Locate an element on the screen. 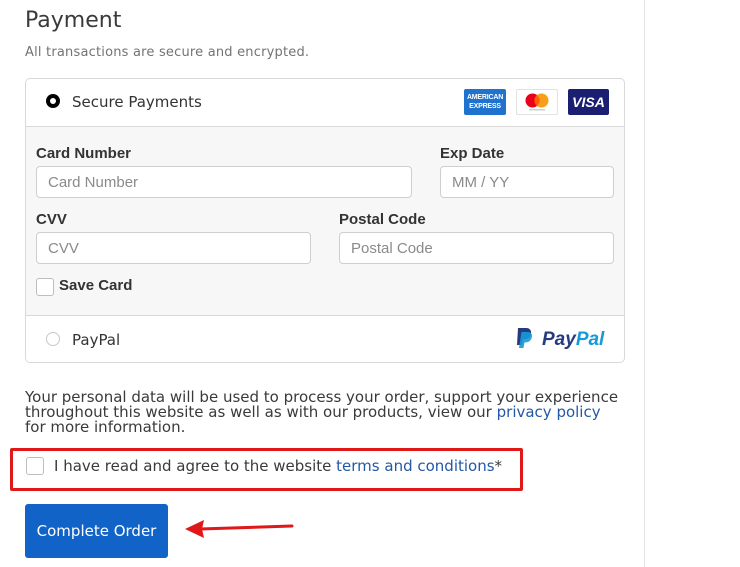 This screenshot has height=567, width=740. paypal-option: PayPal PayPal is located at coordinates (325, 338).